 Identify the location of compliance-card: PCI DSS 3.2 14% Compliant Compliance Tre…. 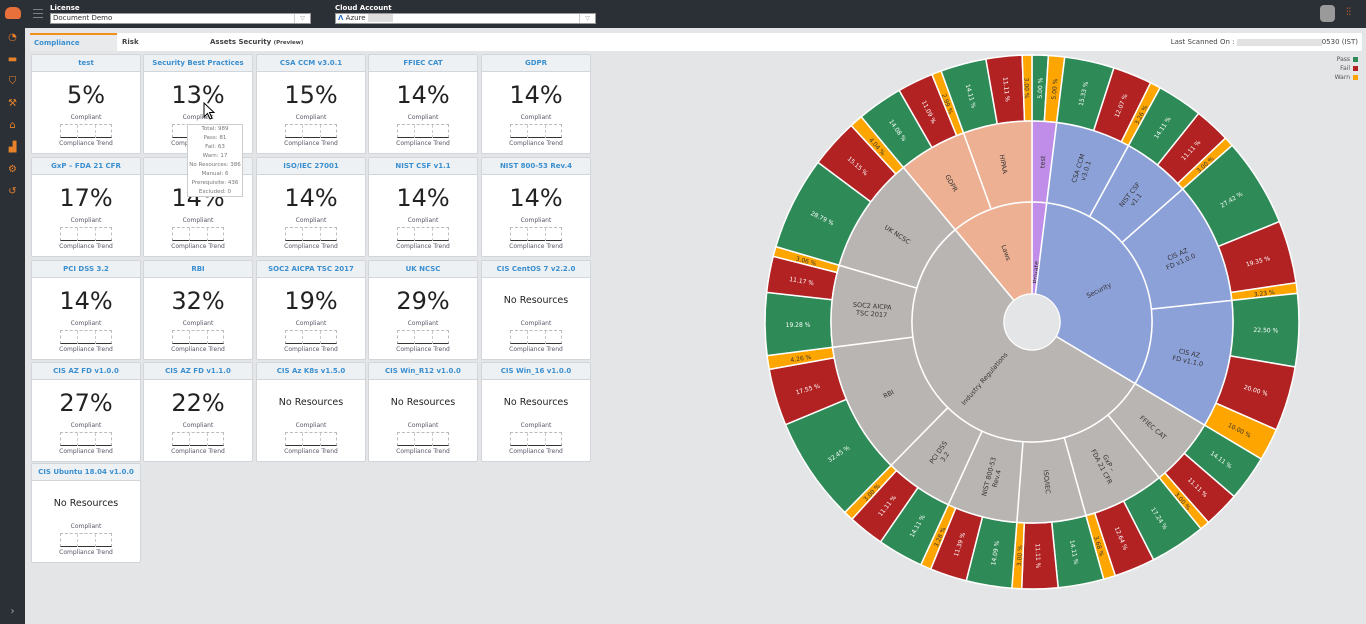
(86, 310).